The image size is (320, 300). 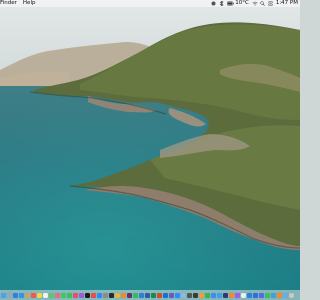 What do you see at coordinates (225, 295) in the screenshot?
I see `dock-icon-photoshop` at bounding box center [225, 295].